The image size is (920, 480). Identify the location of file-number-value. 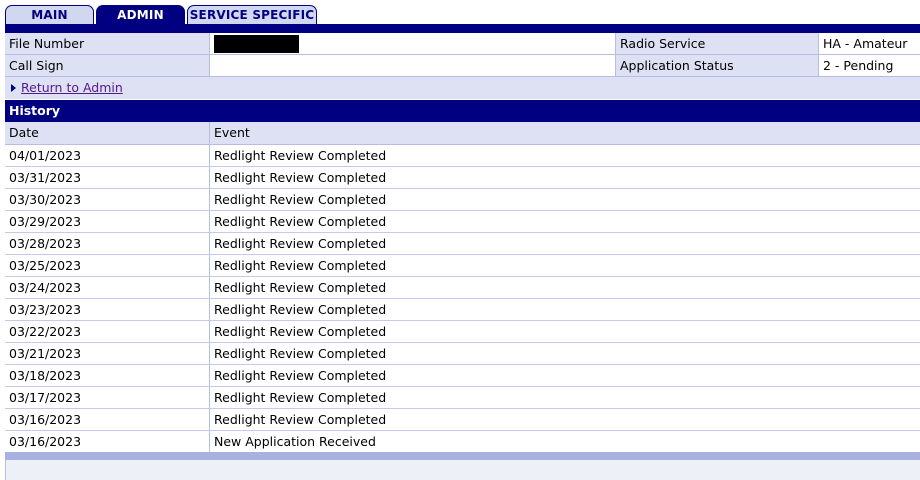
(412, 43).